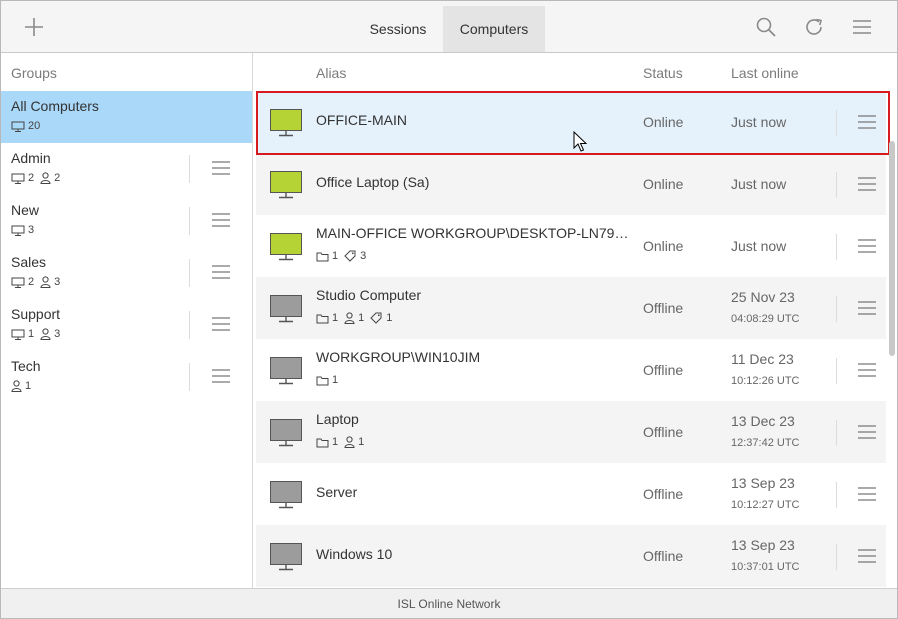 The image size is (898, 619). What do you see at coordinates (892, 248) in the screenshot?
I see `scrollbar-thumb` at bounding box center [892, 248].